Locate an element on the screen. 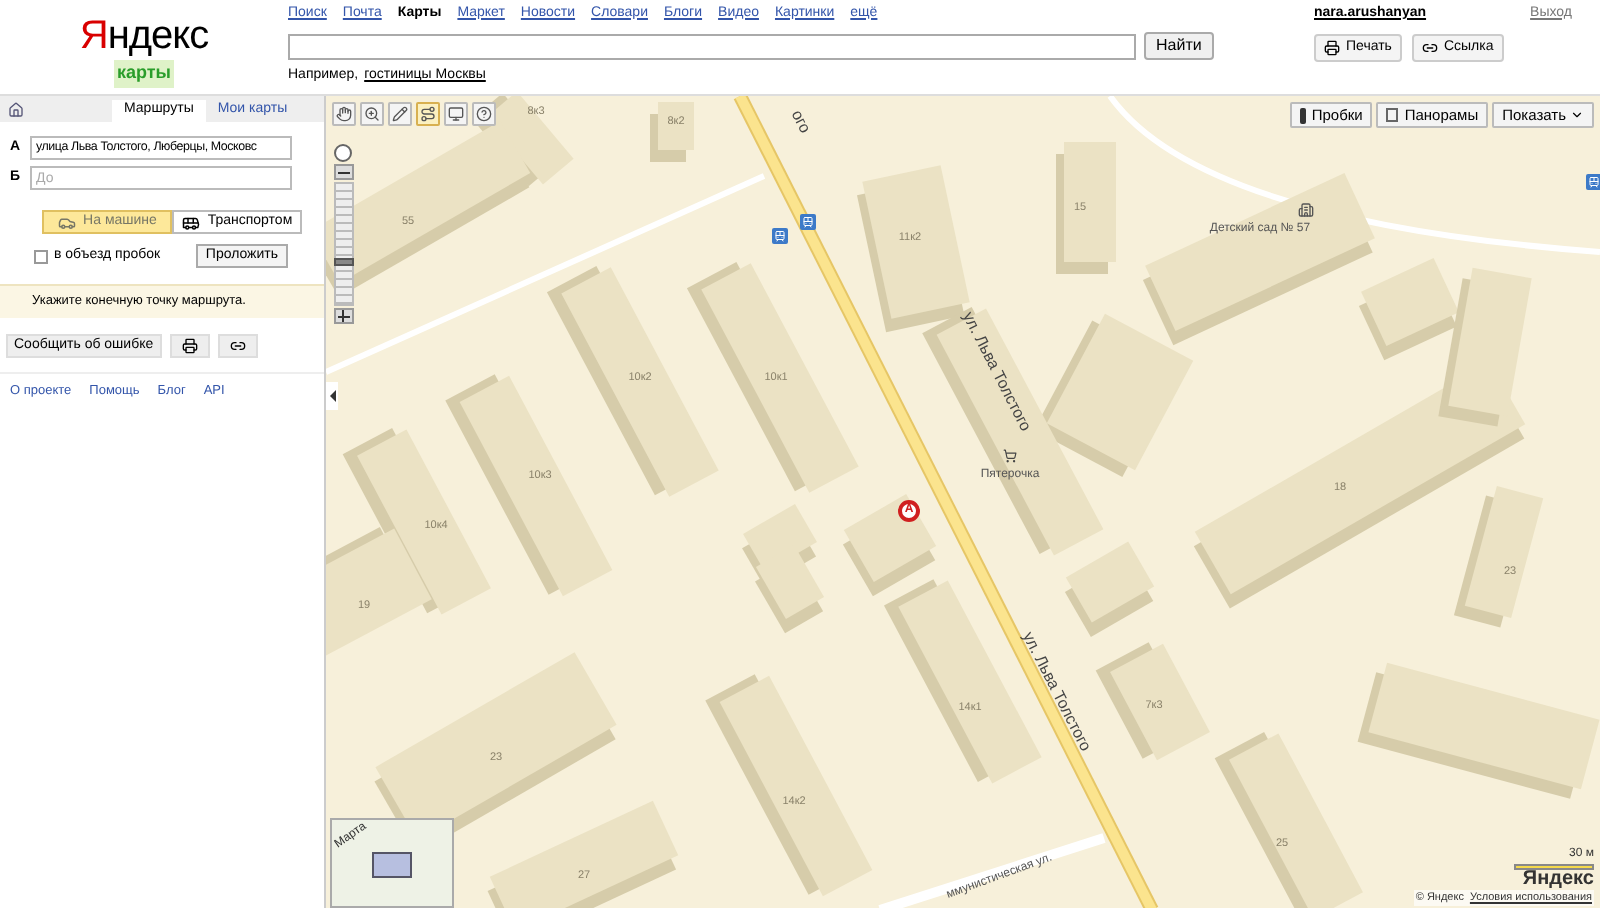  help-icon is located at coordinates (484, 114).